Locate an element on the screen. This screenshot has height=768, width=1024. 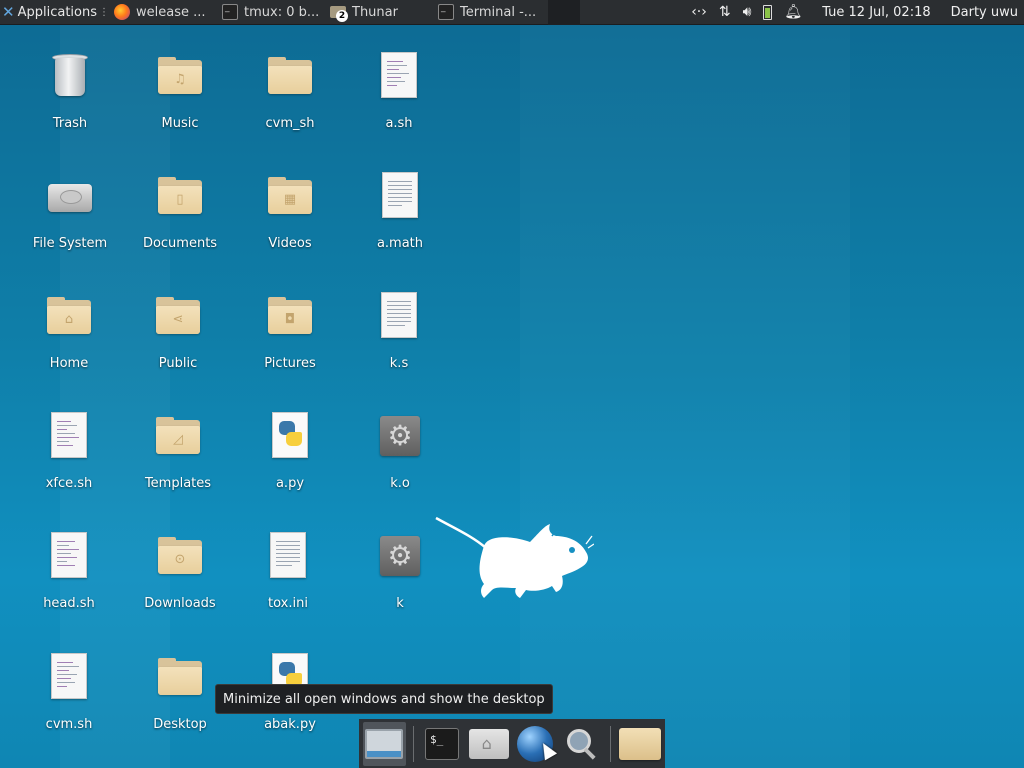
desktop-icon-label: abak.py is located at coordinates (290, 724).